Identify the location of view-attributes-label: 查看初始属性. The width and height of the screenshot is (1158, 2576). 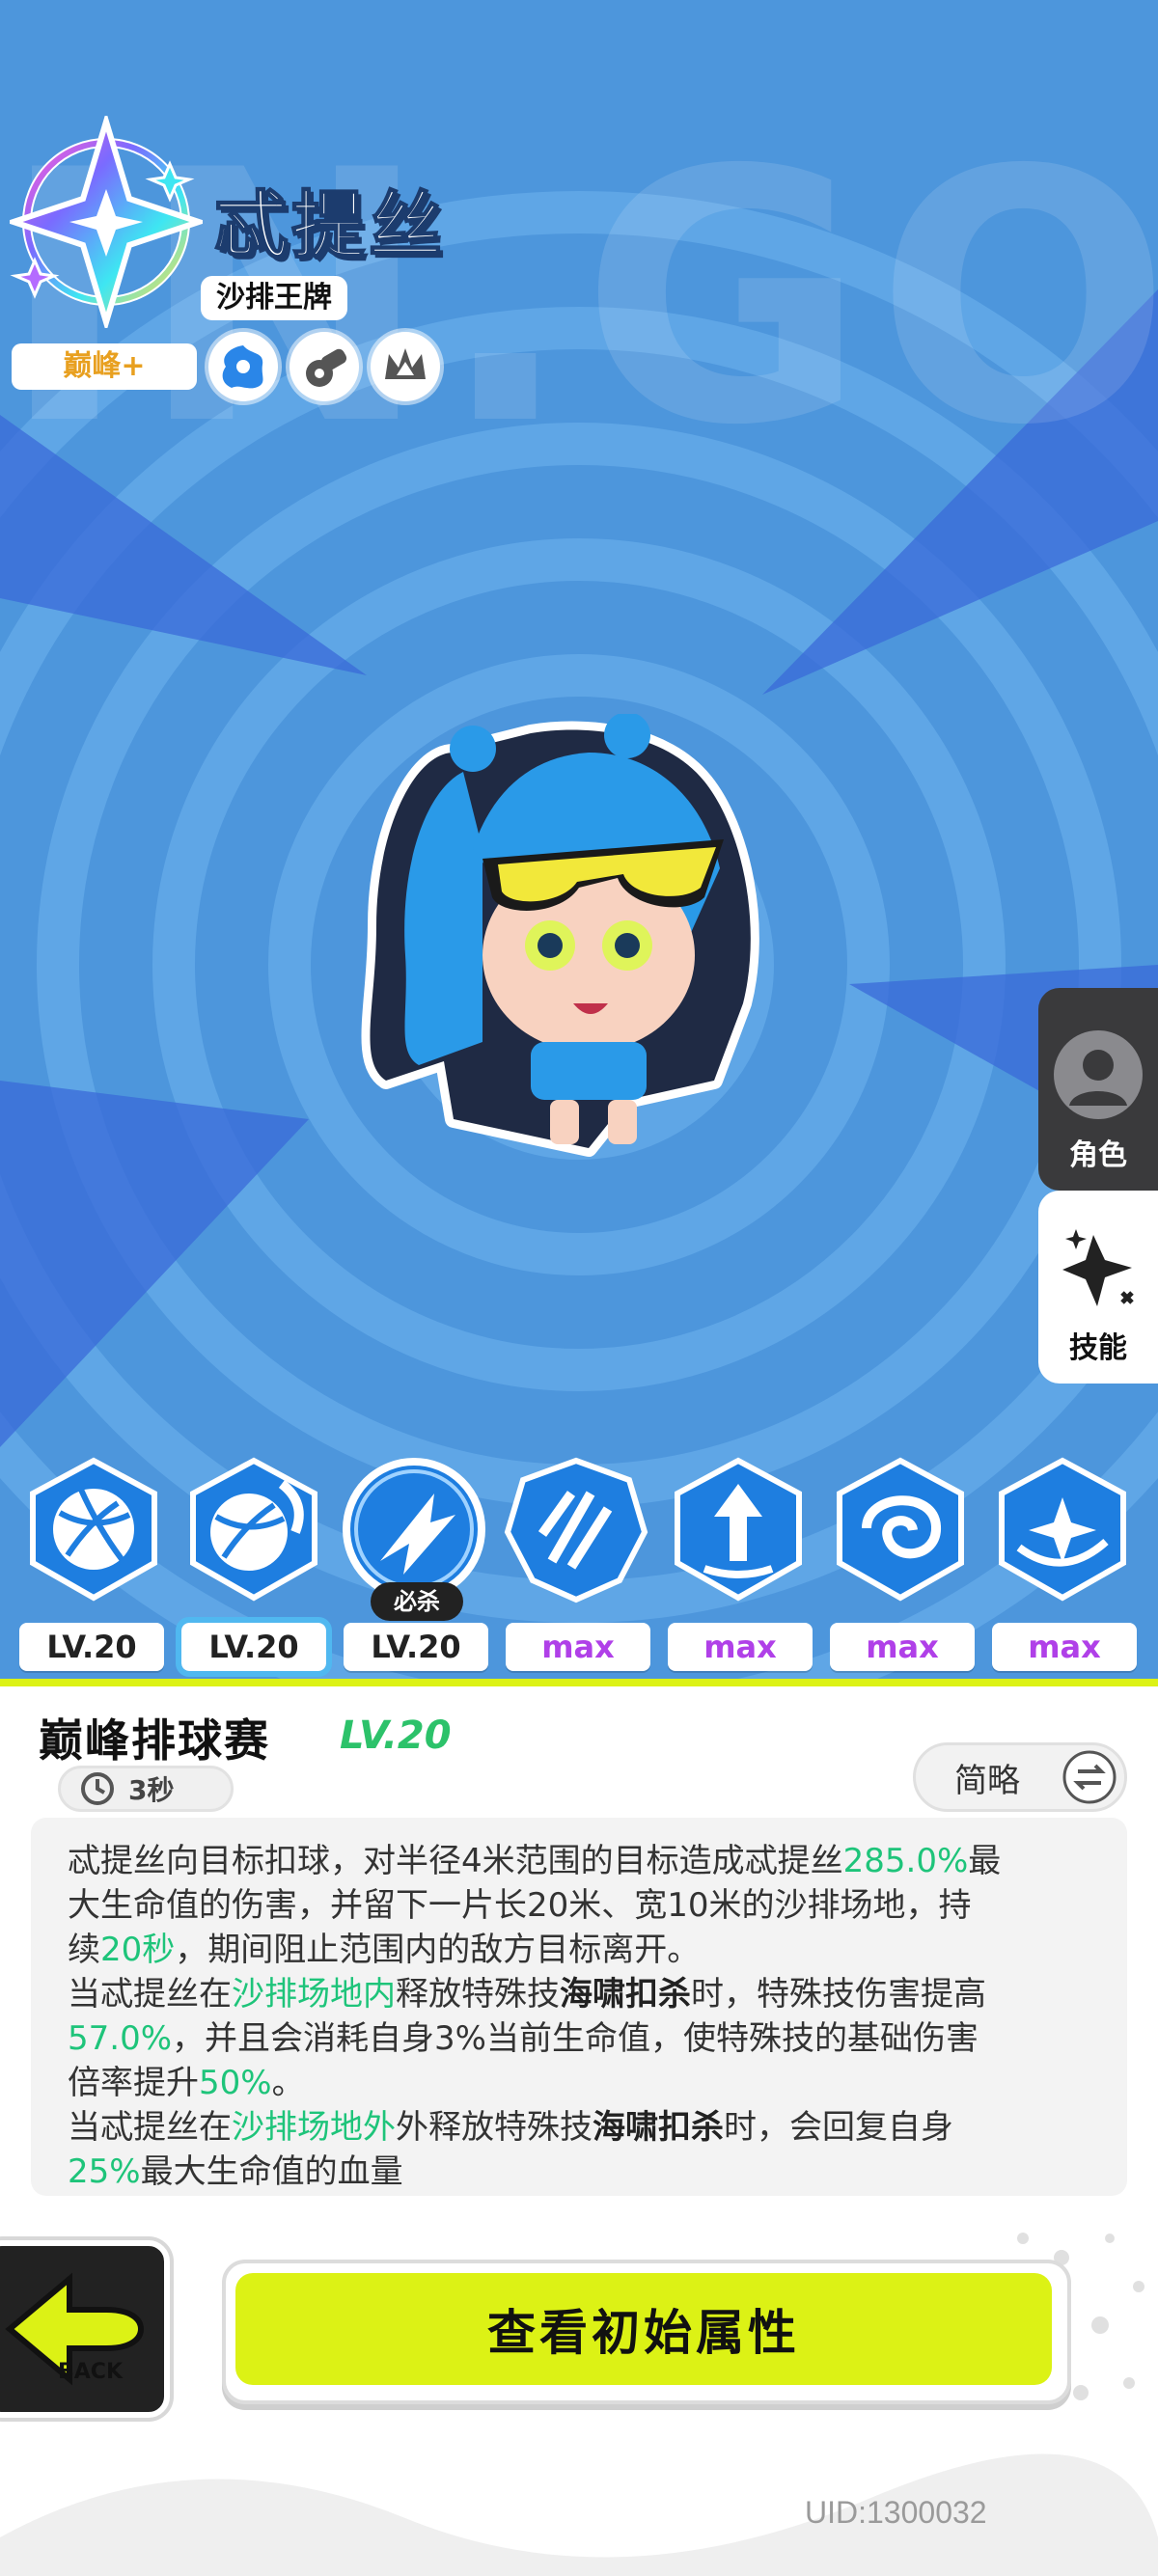
(643, 2333).